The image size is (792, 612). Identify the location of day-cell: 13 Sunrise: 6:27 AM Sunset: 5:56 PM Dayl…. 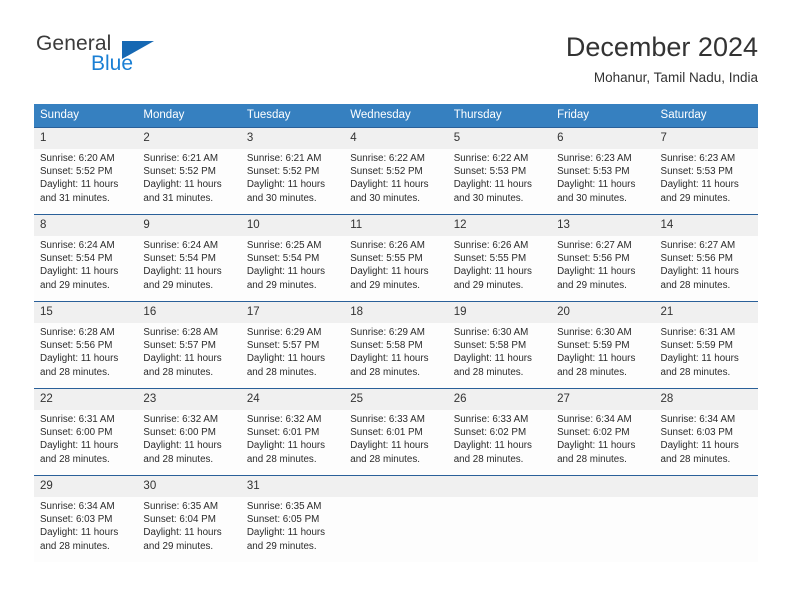
(603, 258).